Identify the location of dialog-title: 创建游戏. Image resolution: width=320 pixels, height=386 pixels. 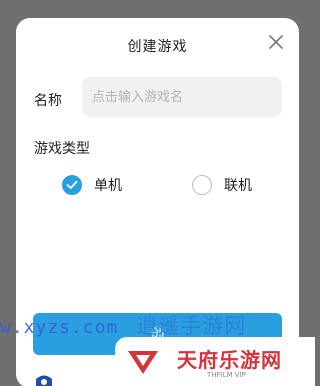
(157, 47).